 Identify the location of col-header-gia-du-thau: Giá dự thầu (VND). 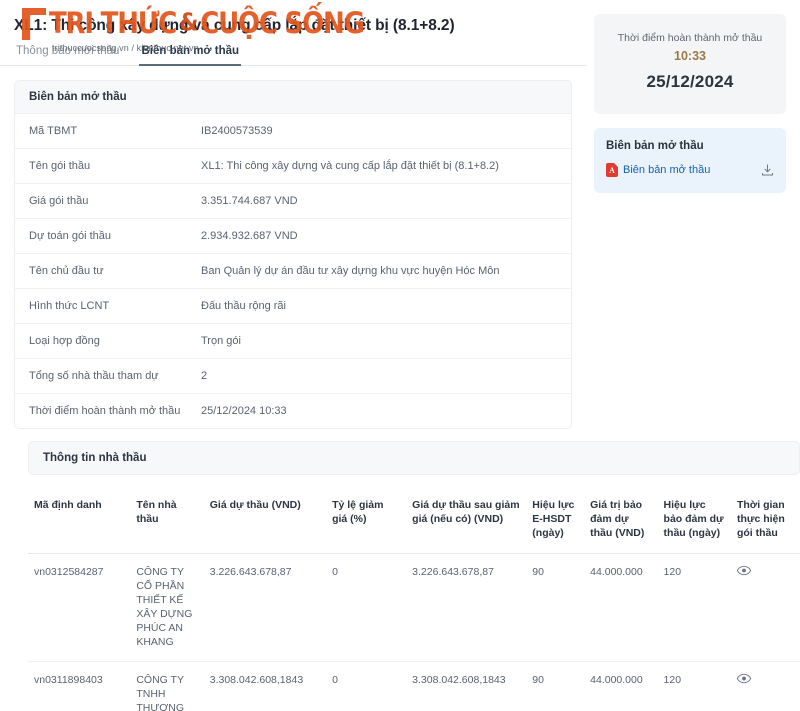
(265, 521).